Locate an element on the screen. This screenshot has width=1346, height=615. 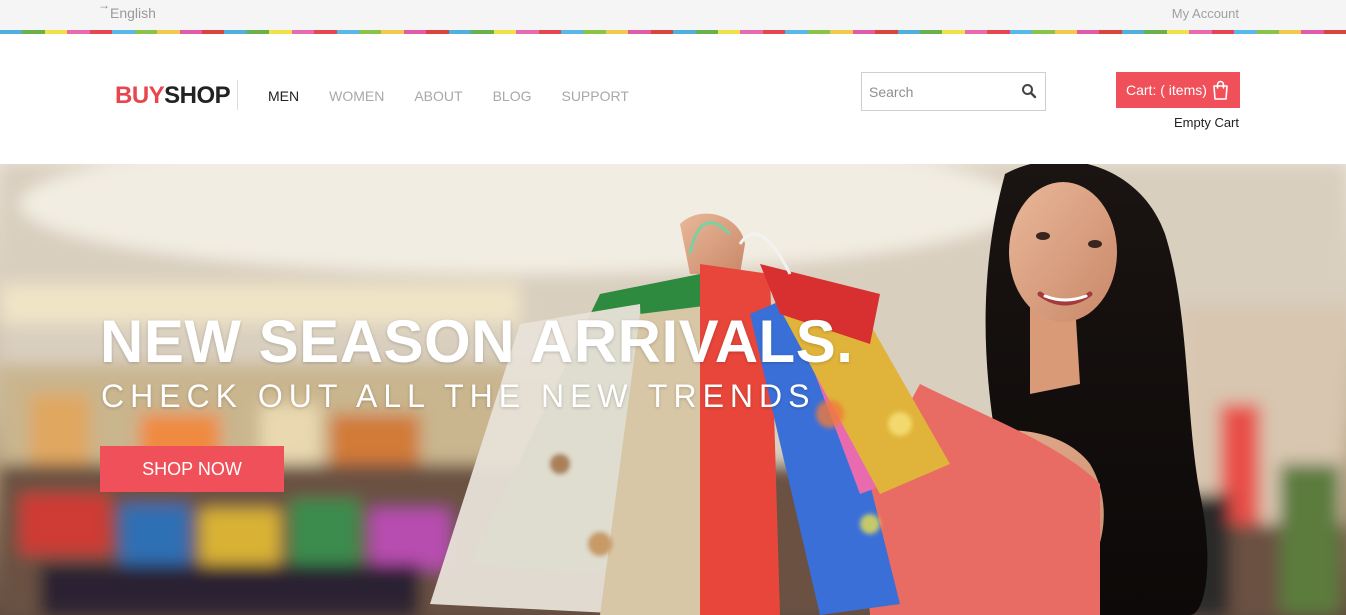
main-nav: MEN WOMEN ABOUT BLOG SUPPORT is located at coordinates (463, 96).